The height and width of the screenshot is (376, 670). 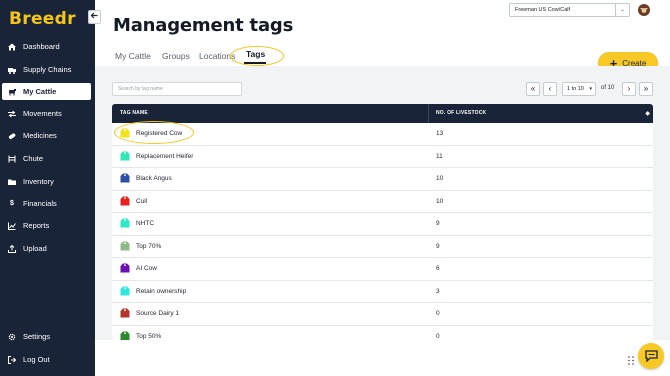 What do you see at coordinates (40, 91) in the screenshot?
I see `sidebar-item-label: My Cattle` at bounding box center [40, 91].